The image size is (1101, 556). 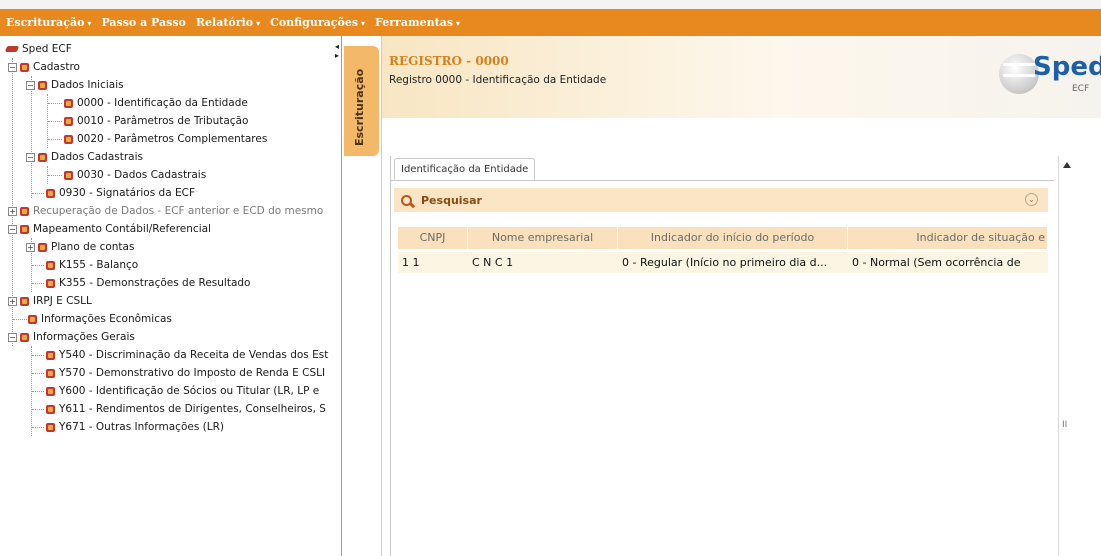 I want to click on tree-item-mapeamento: − Mapeamento Contábil/Referencial, so click(x=109, y=229).